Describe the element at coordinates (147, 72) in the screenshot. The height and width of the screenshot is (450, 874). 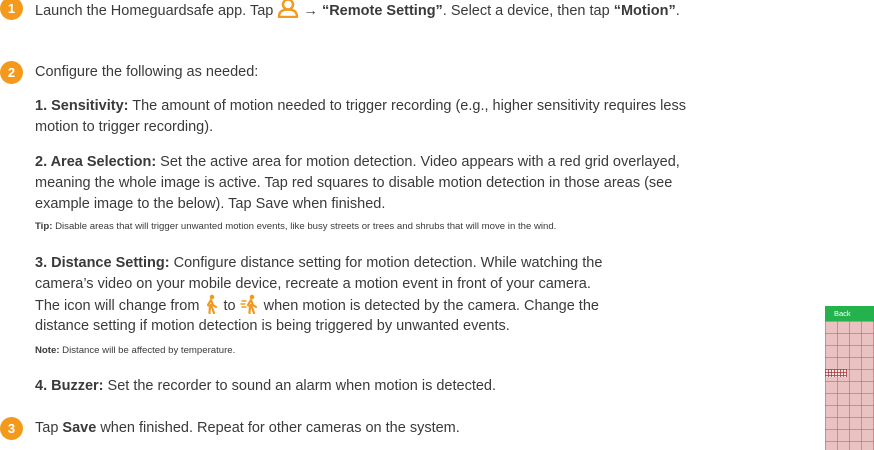
I see `step-2-intro: Configure the following as needed:` at that location.